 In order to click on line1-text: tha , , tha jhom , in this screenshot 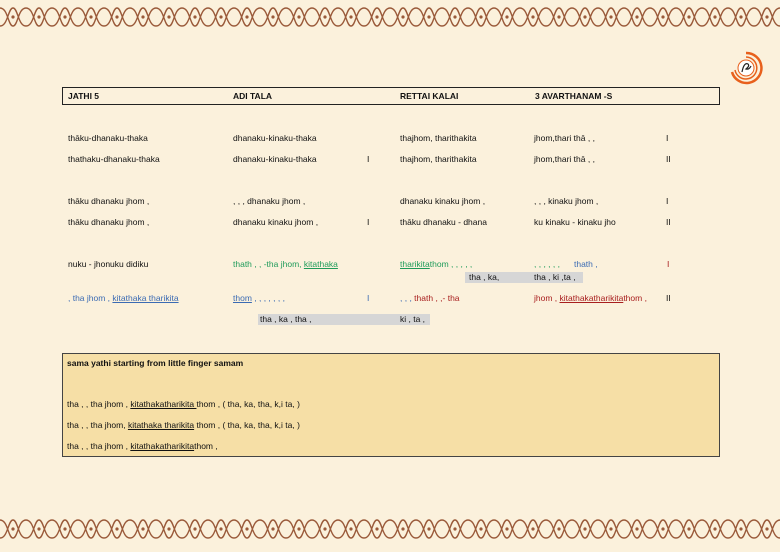, I will do `click(99, 404)`.